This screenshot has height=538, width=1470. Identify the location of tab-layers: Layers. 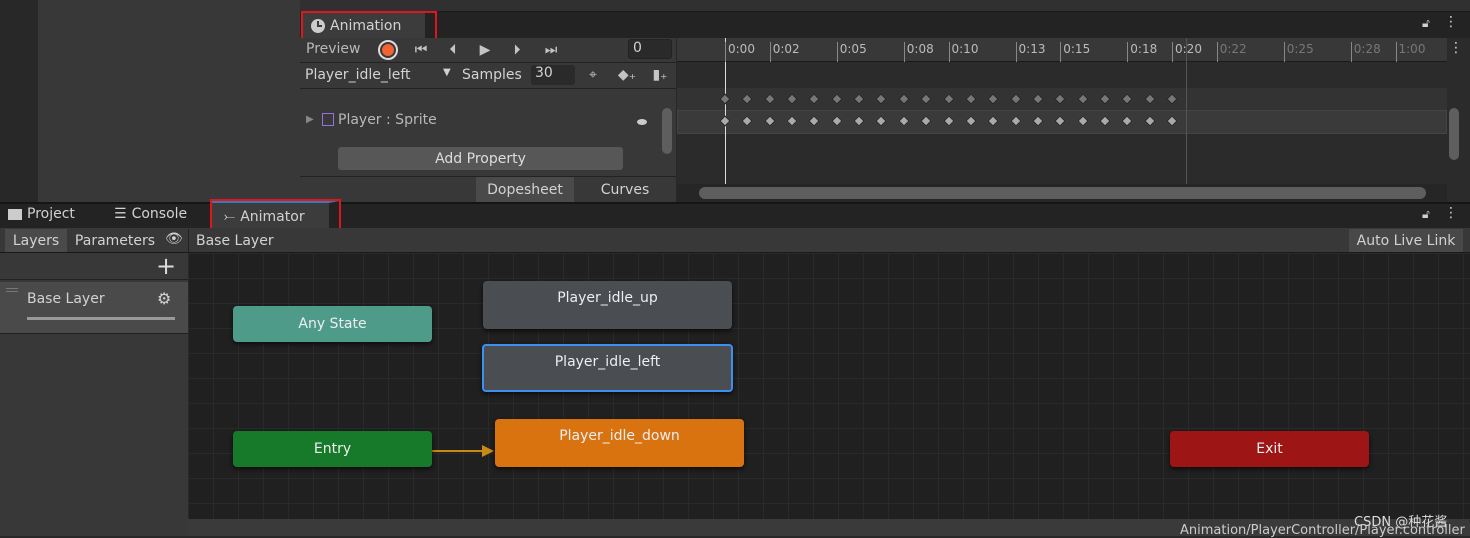
(36, 240).